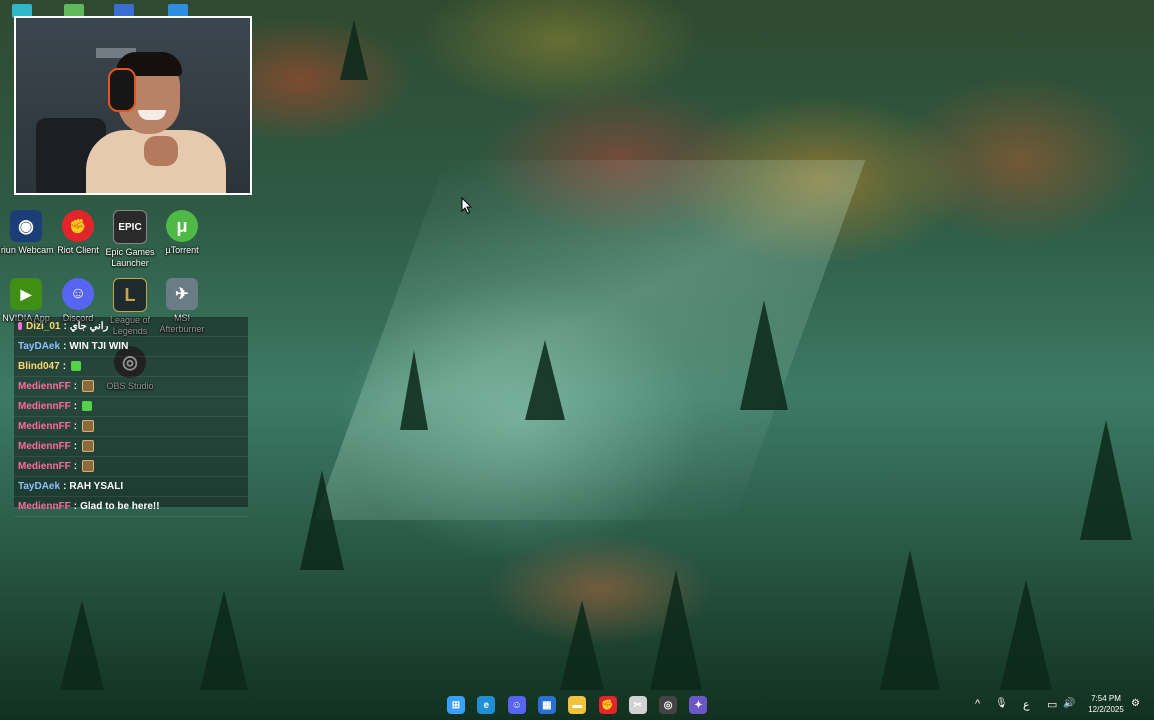 The height and width of the screenshot is (720, 1154). I want to click on riot-client-shortcut: ✊ Riot Client, so click(78, 233).